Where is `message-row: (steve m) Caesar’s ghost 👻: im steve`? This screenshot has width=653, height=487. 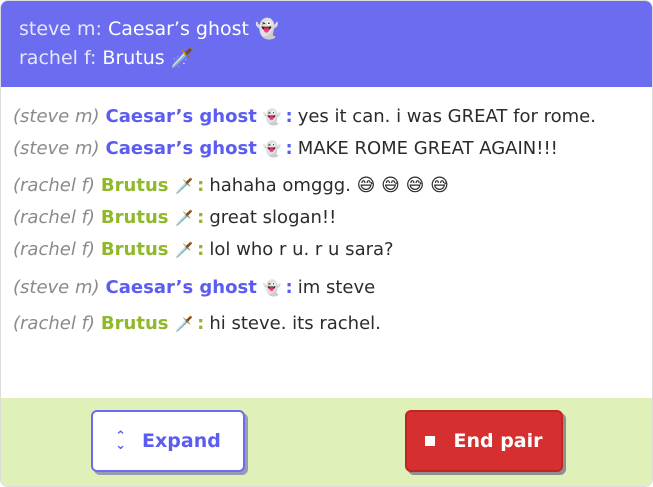
message-row: (steve m) Caesar’s ghost 👻: im steve is located at coordinates (194, 288).